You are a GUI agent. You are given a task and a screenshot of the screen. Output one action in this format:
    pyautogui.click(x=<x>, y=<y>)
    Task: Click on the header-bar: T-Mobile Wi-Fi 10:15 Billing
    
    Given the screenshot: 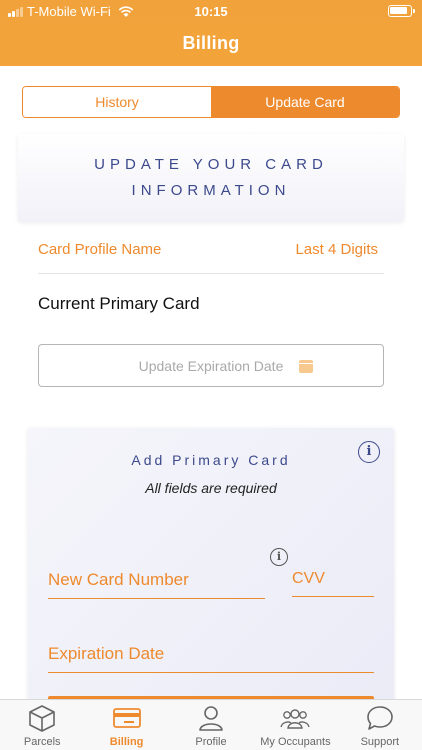 What is the action you would take?
    pyautogui.click(x=211, y=33)
    